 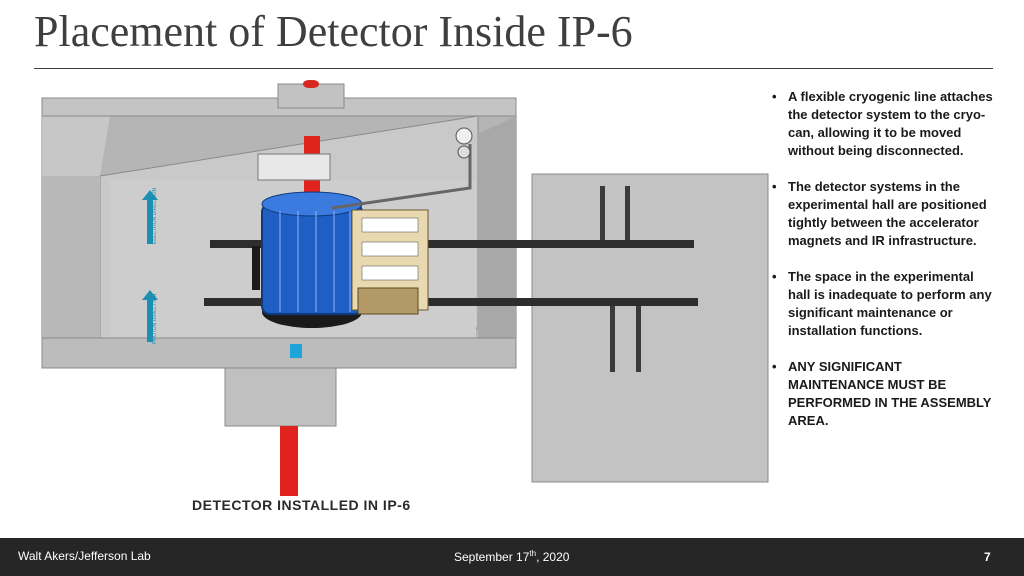 What do you see at coordinates (390, 249) in the screenshot?
I see `rack-modules` at bounding box center [390, 249].